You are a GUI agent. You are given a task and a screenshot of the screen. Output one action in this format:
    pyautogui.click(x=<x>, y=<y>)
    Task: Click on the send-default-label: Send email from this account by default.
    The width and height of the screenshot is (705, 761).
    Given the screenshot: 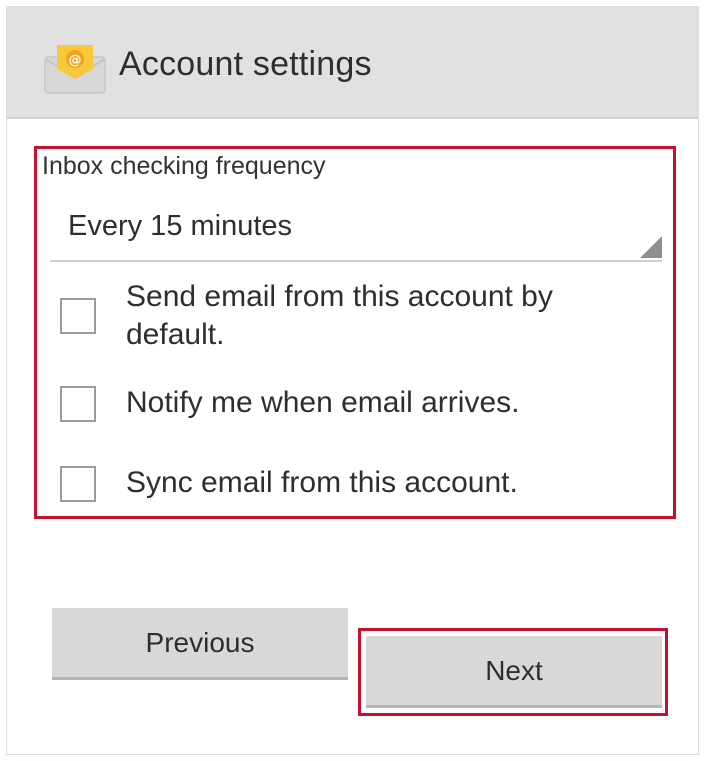 What is the action you would take?
    pyautogui.click(x=339, y=315)
    